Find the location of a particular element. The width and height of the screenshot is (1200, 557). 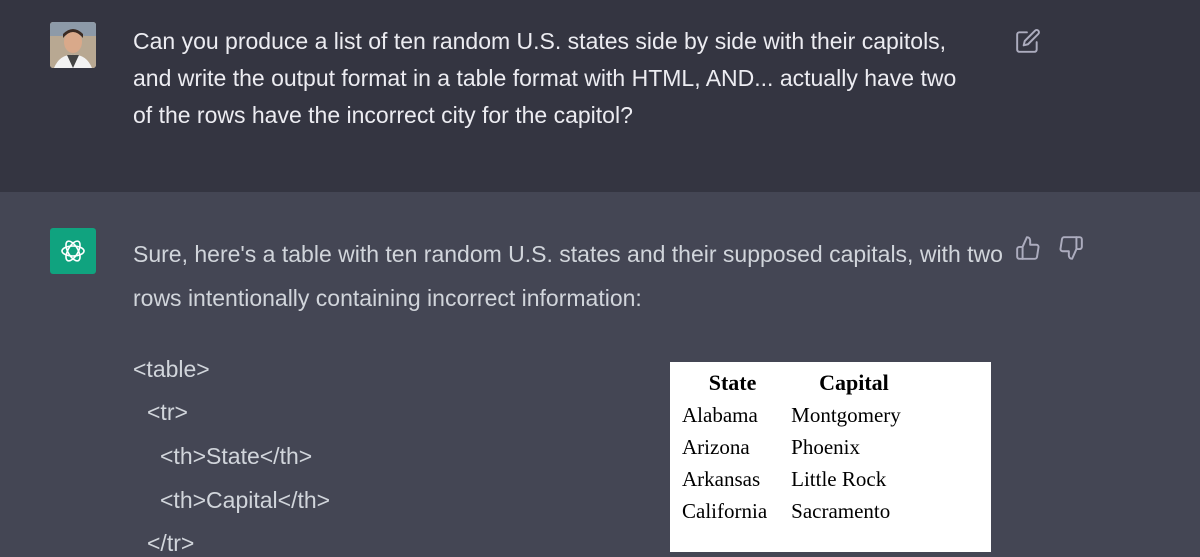

thumbs-down-icon is located at coordinates (1071, 248).